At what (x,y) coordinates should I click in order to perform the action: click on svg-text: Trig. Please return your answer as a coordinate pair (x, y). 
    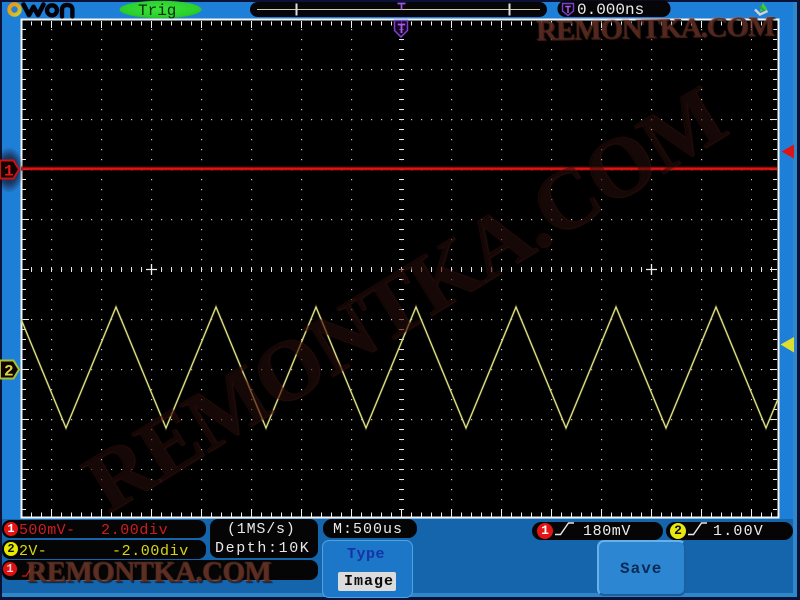
    Looking at the image, I should click on (157, 11).